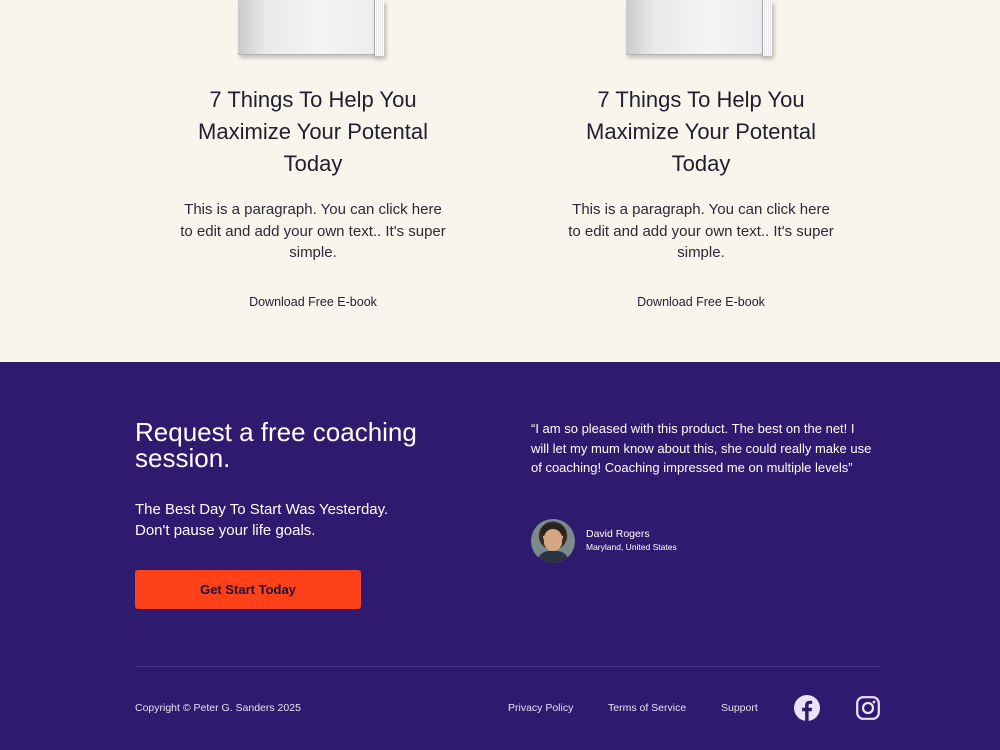 Image resolution: width=1000 pixels, height=750 pixels. I want to click on cta-subtitle-line: The Best Day To Start Was Yesterday., so click(262, 509).